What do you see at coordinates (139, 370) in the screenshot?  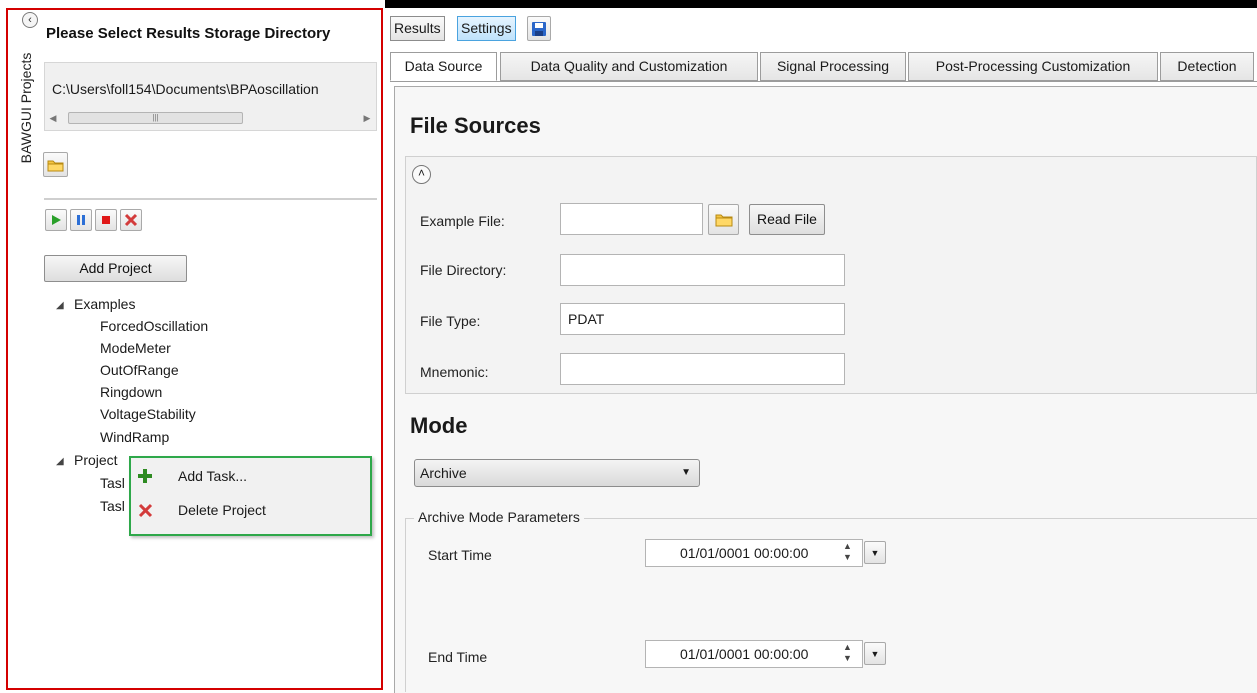 I see `tree-item: OutOfRange` at bounding box center [139, 370].